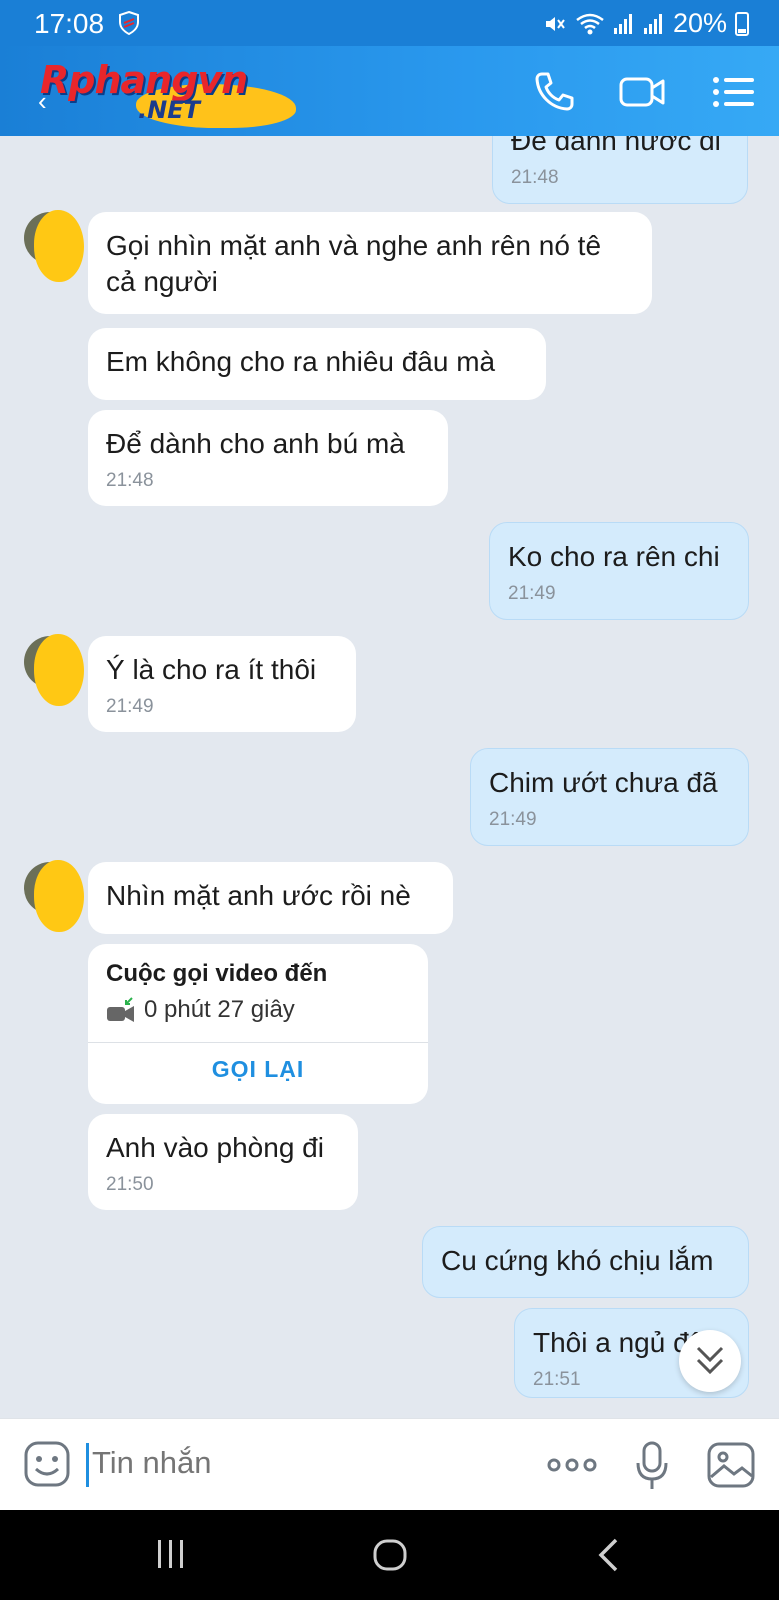 Image resolution: width=779 pixels, height=1600 pixels. Describe the element at coordinates (555, 23) in the screenshot. I see `mute-icon` at that location.